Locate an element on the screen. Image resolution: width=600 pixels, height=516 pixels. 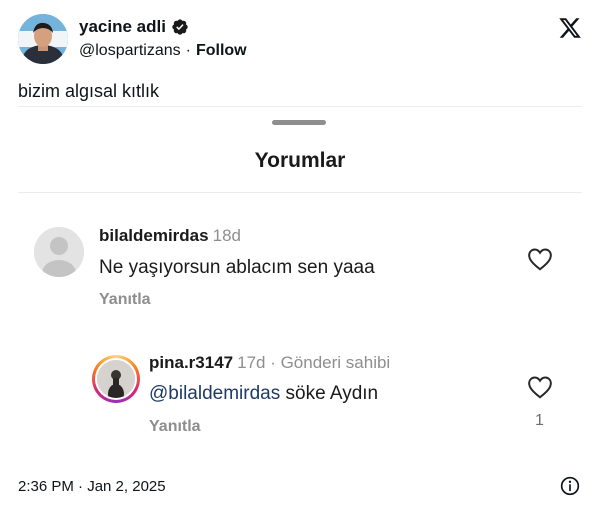
comment-header: bilaldemirdas 18d is located at coordinates (170, 236).